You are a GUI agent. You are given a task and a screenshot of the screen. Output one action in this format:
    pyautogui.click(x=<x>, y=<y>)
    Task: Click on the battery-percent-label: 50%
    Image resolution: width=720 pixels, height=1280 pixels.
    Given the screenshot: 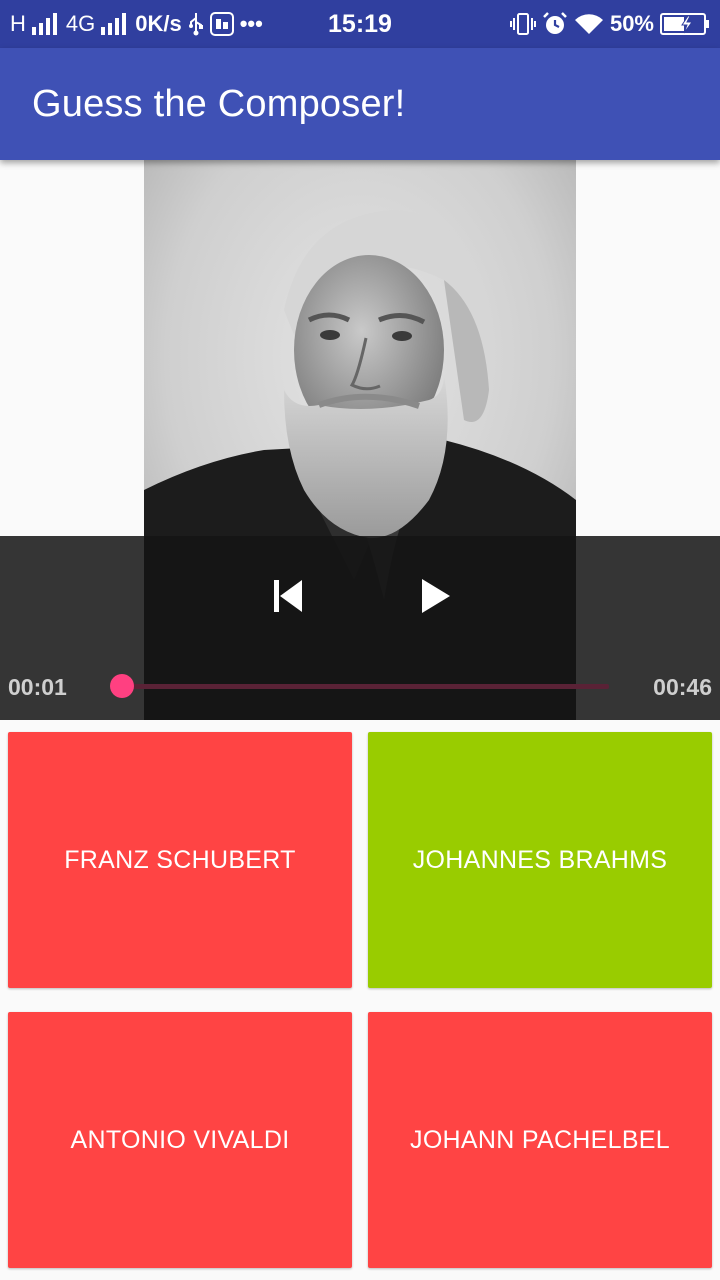 What is the action you would take?
    pyautogui.click(x=631, y=23)
    